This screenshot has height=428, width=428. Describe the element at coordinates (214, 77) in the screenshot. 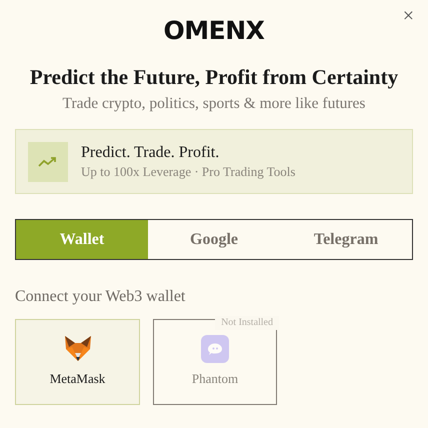

I see `headline: Predict the Future, Profit from Certainty` at that location.